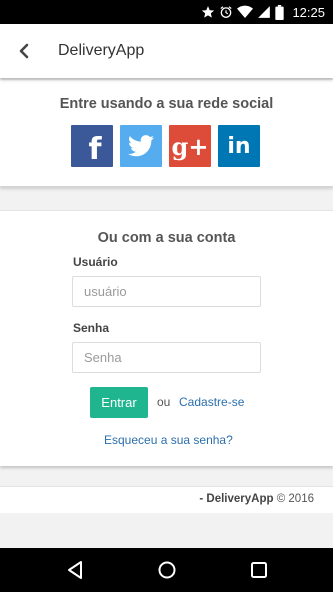 The height and width of the screenshot is (592, 333). I want to click on recents-square-icon, so click(259, 570).